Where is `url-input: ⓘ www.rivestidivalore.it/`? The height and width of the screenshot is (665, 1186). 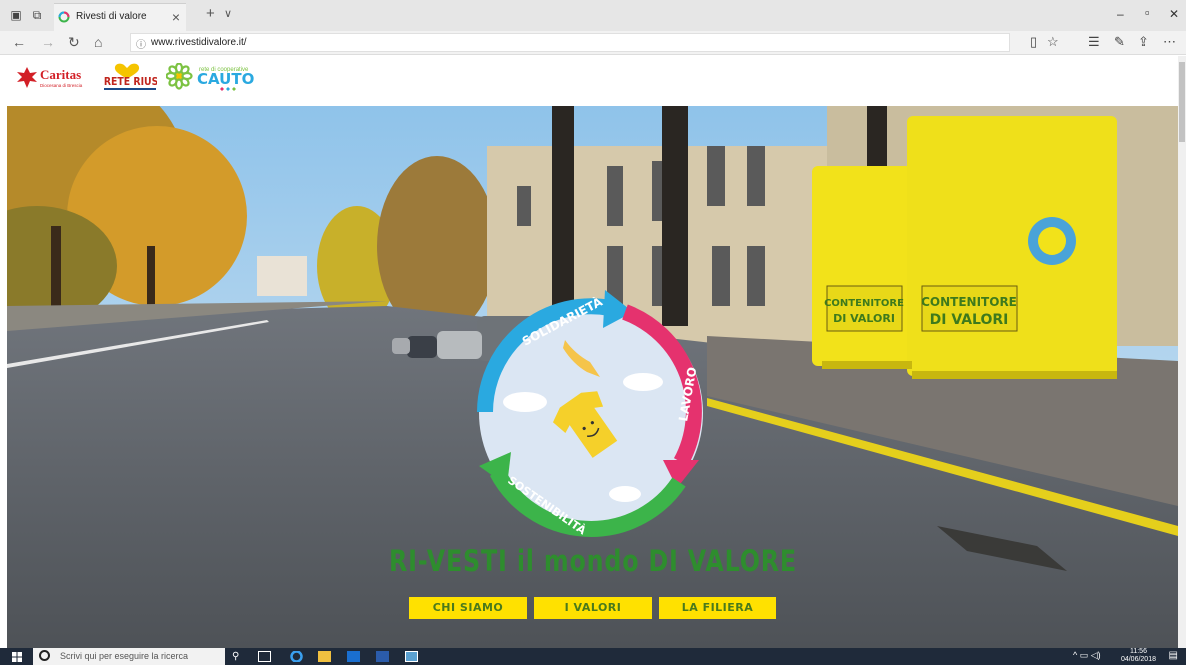 url-input: ⓘ www.rivestidivalore.it/ is located at coordinates (570, 42).